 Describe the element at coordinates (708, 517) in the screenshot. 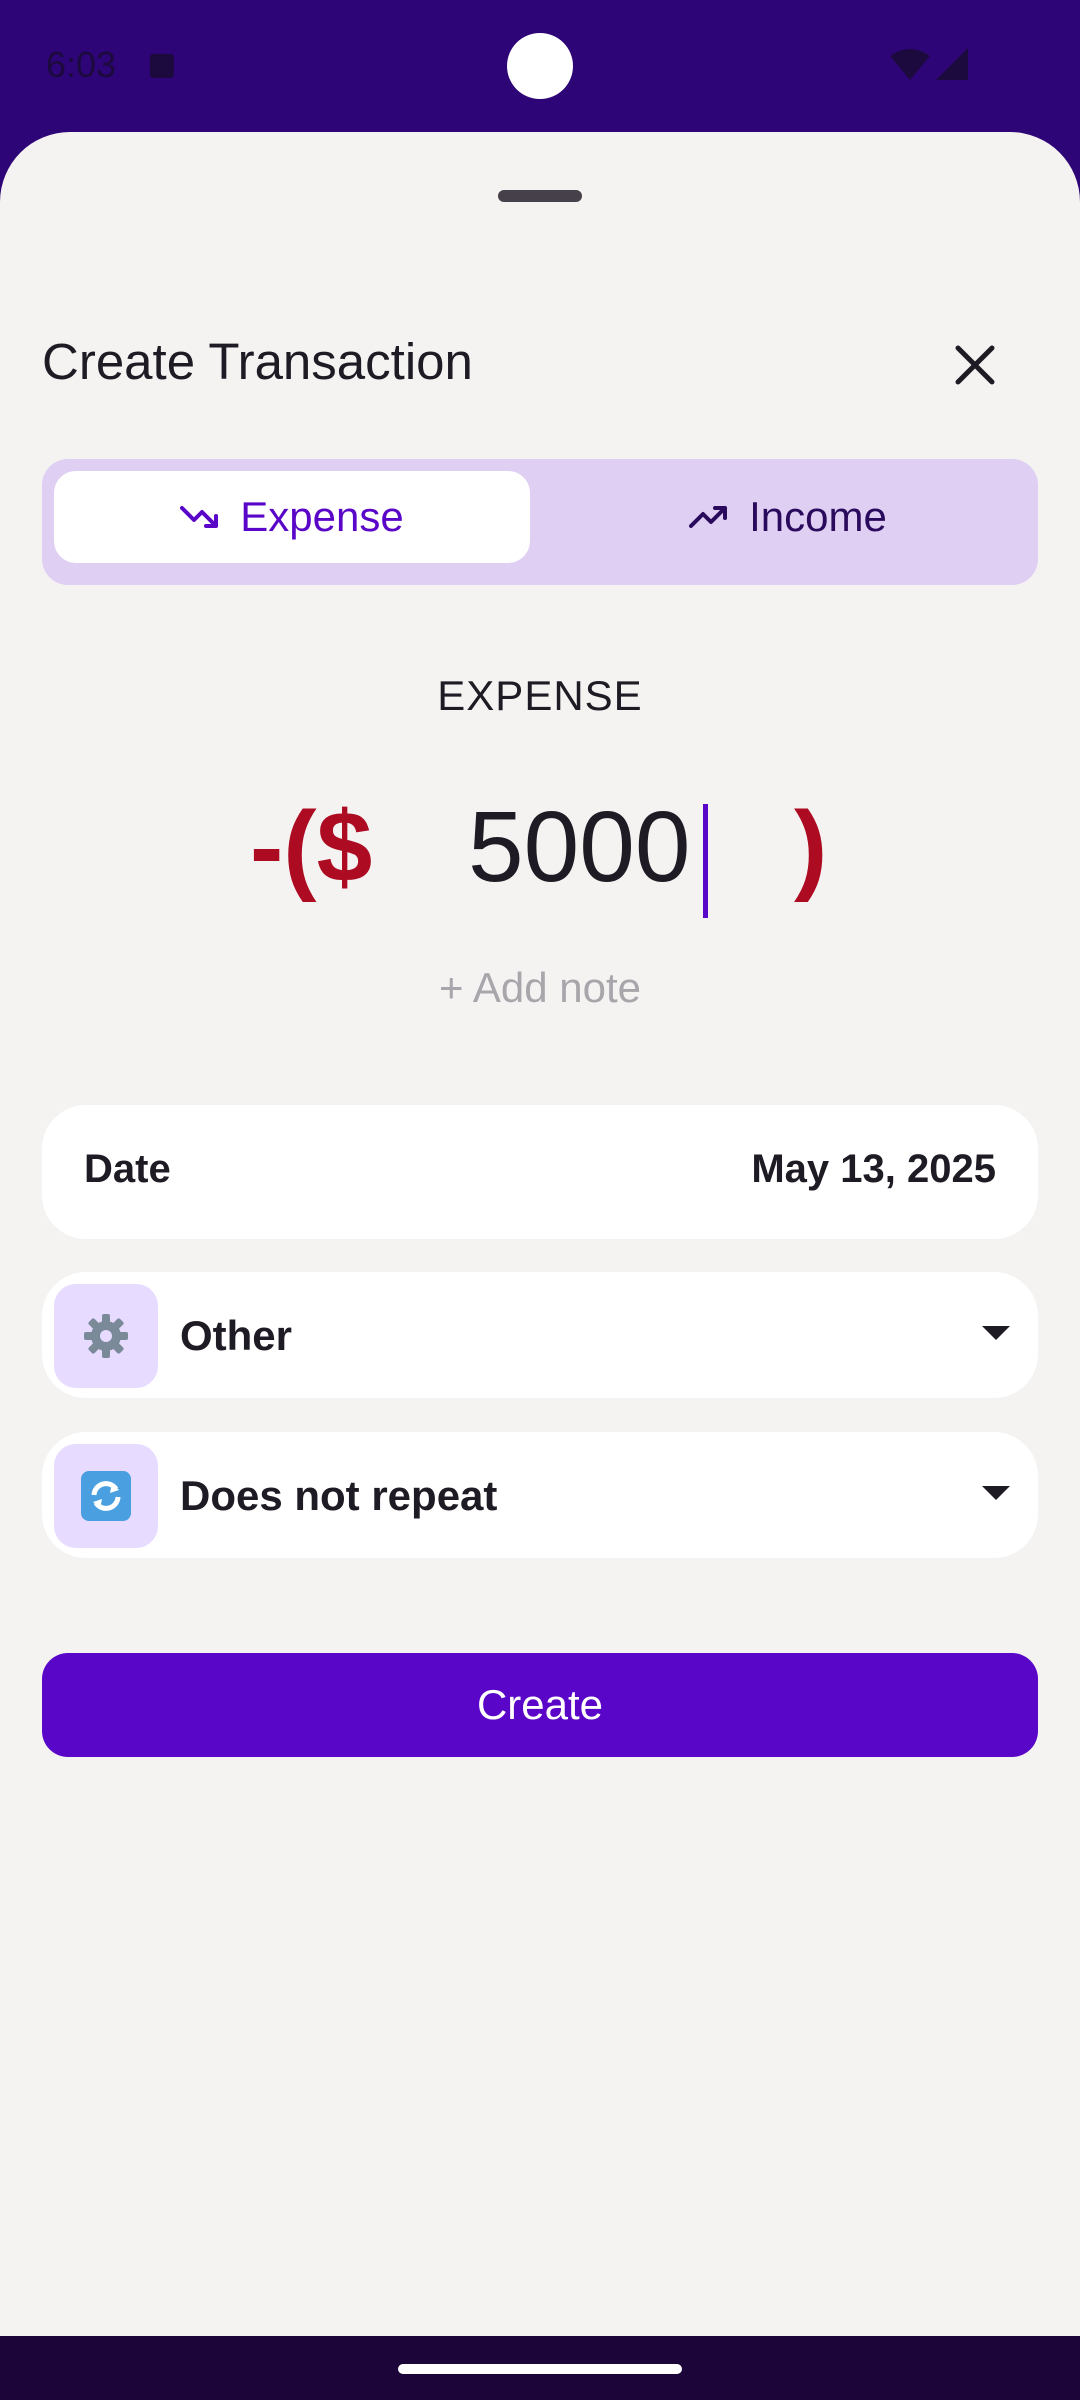

I see `trending-up-icon` at that location.